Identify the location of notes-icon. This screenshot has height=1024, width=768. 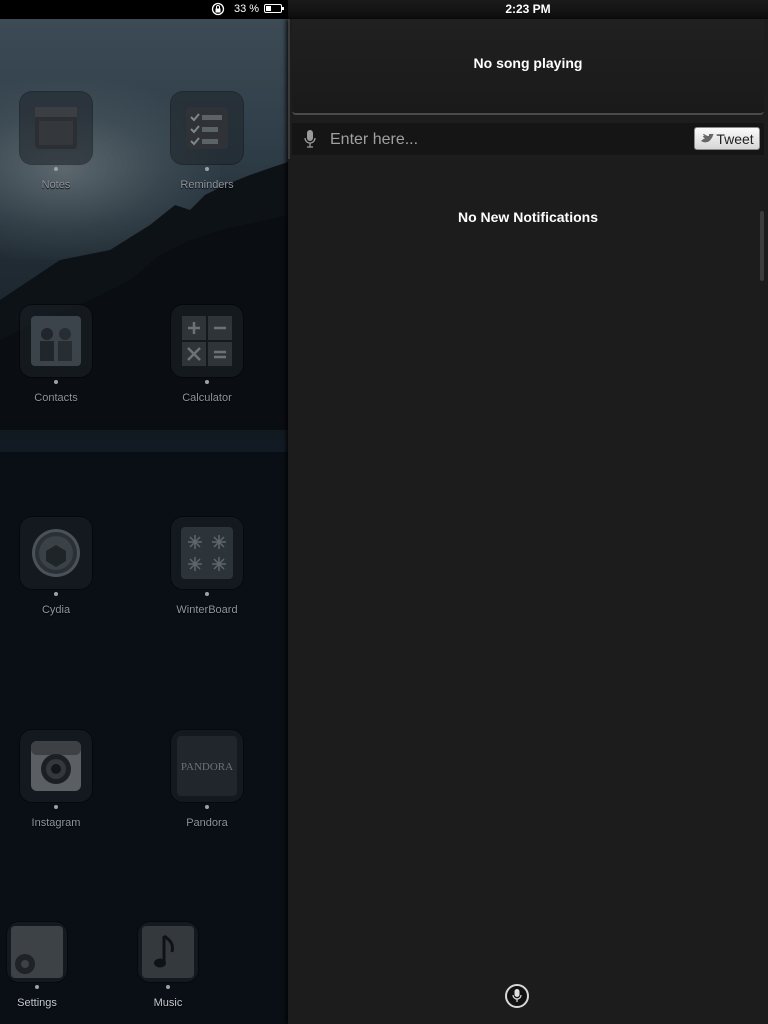
(56, 128).